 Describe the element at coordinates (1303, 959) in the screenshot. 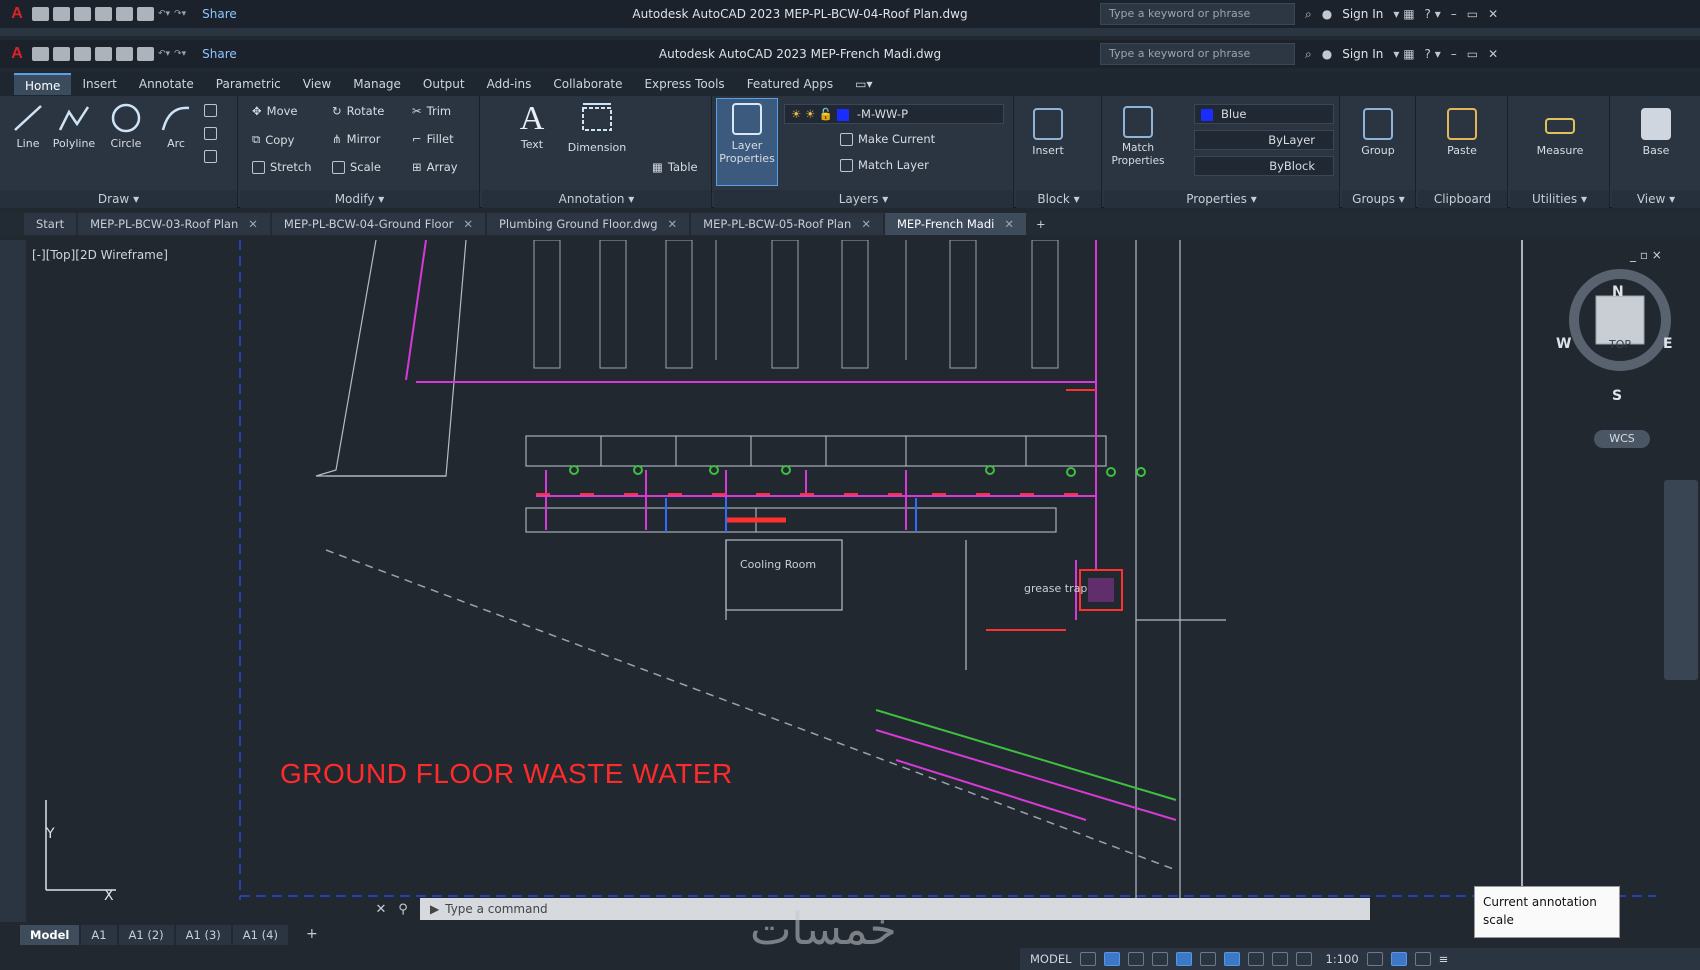

I see `annotation-monitor-icon` at that location.